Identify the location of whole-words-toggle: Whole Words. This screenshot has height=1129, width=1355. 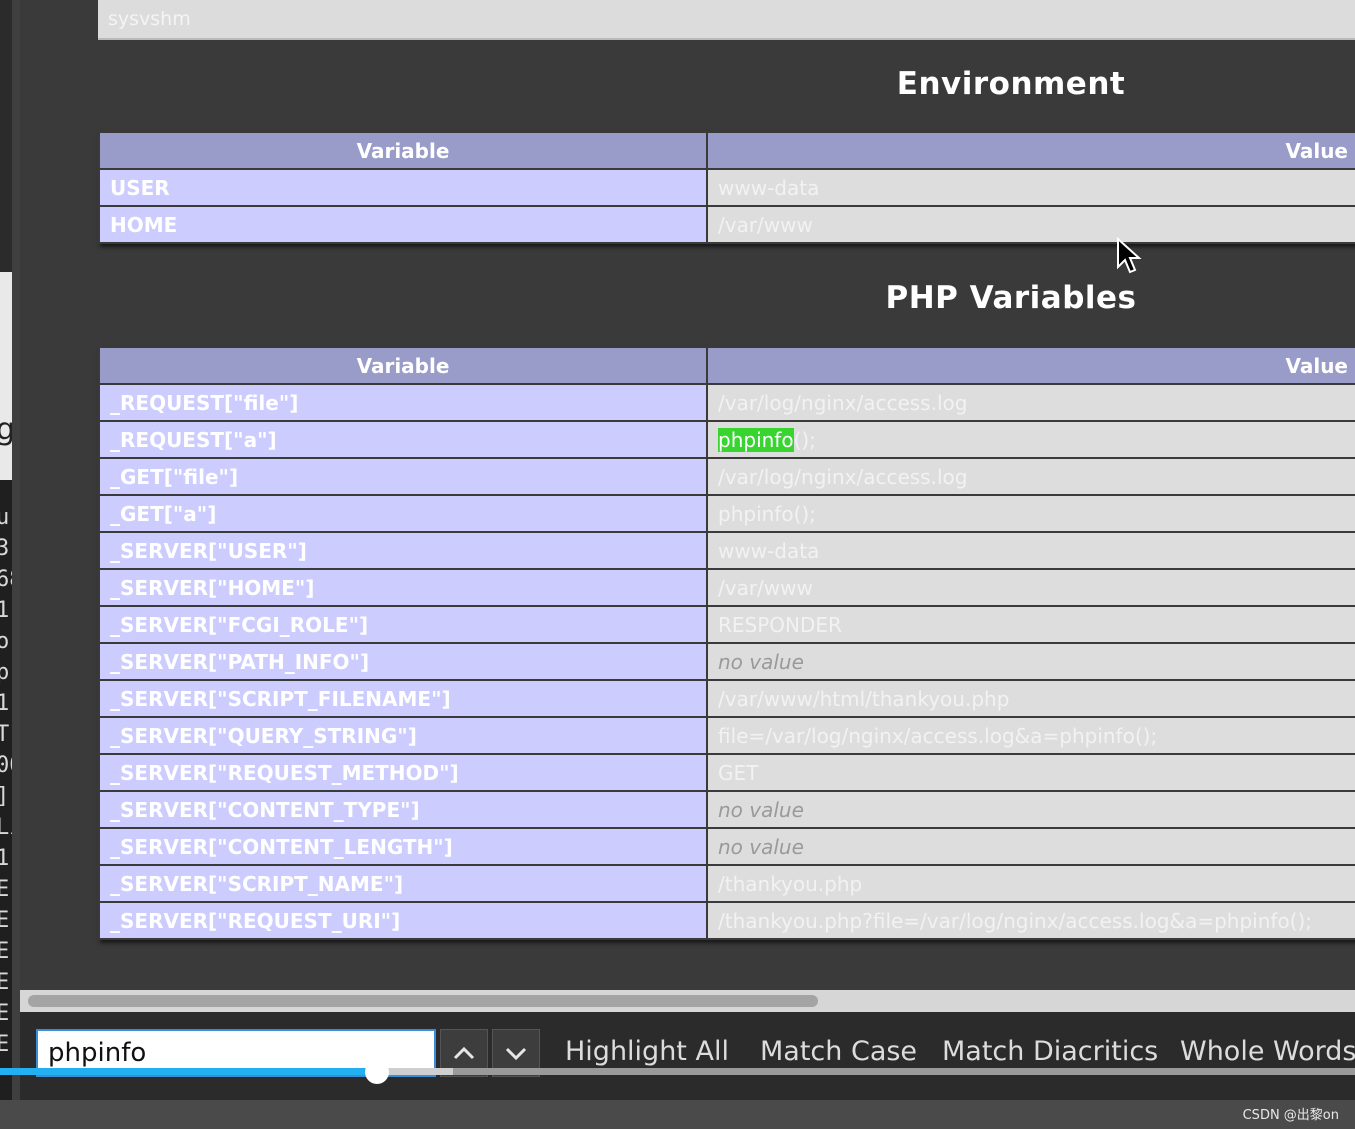
(1267, 1051).